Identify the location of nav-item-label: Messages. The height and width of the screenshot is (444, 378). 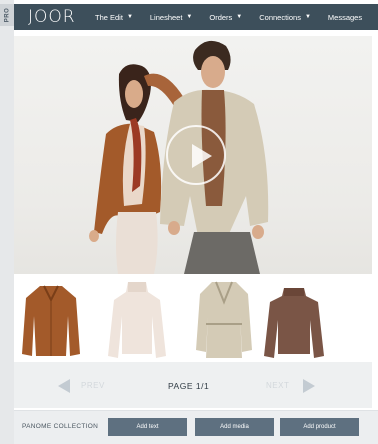
(345, 17).